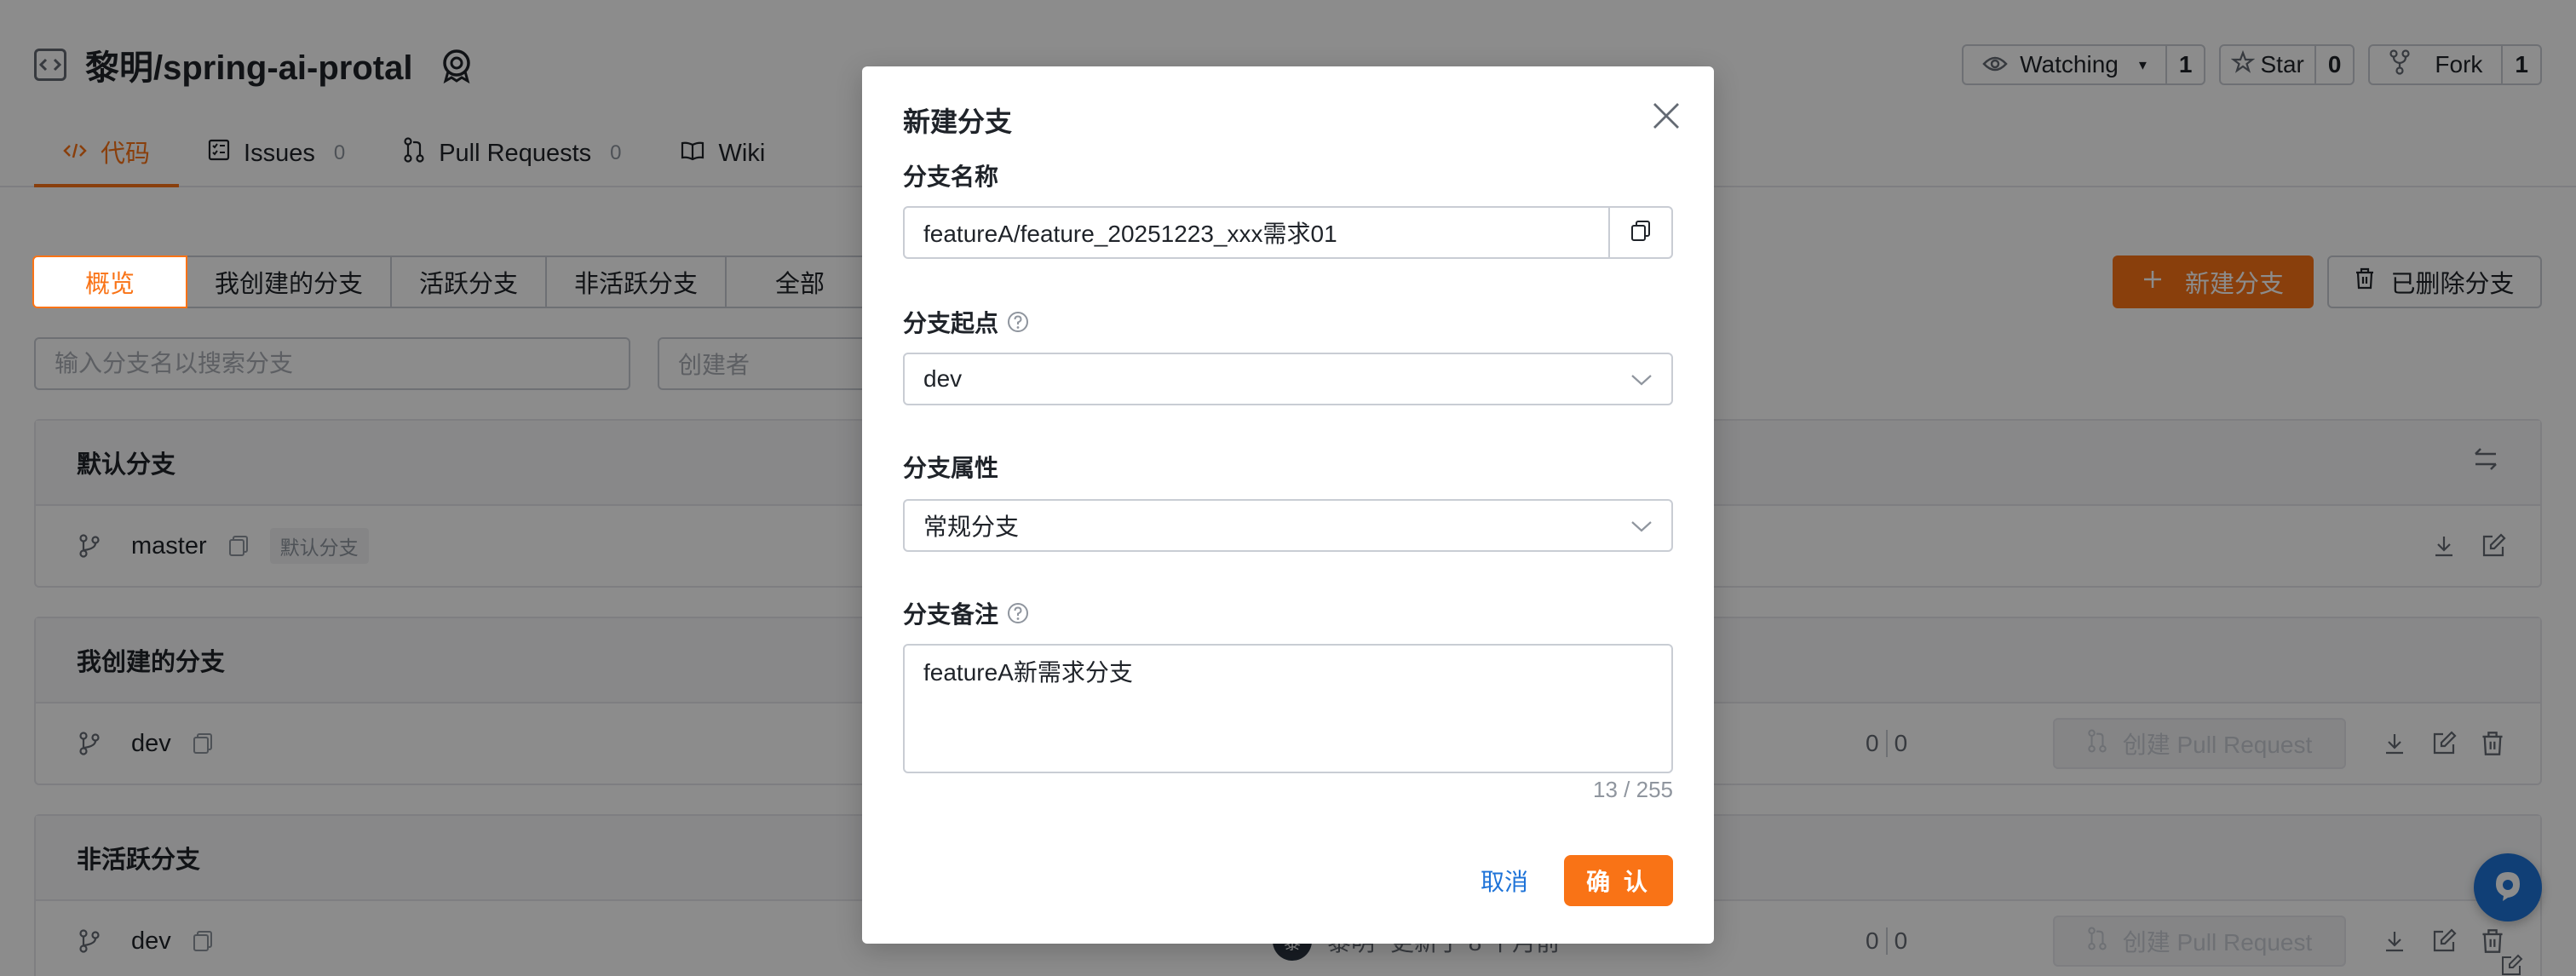  I want to click on branch-note-label: 分支备注, so click(966, 613).